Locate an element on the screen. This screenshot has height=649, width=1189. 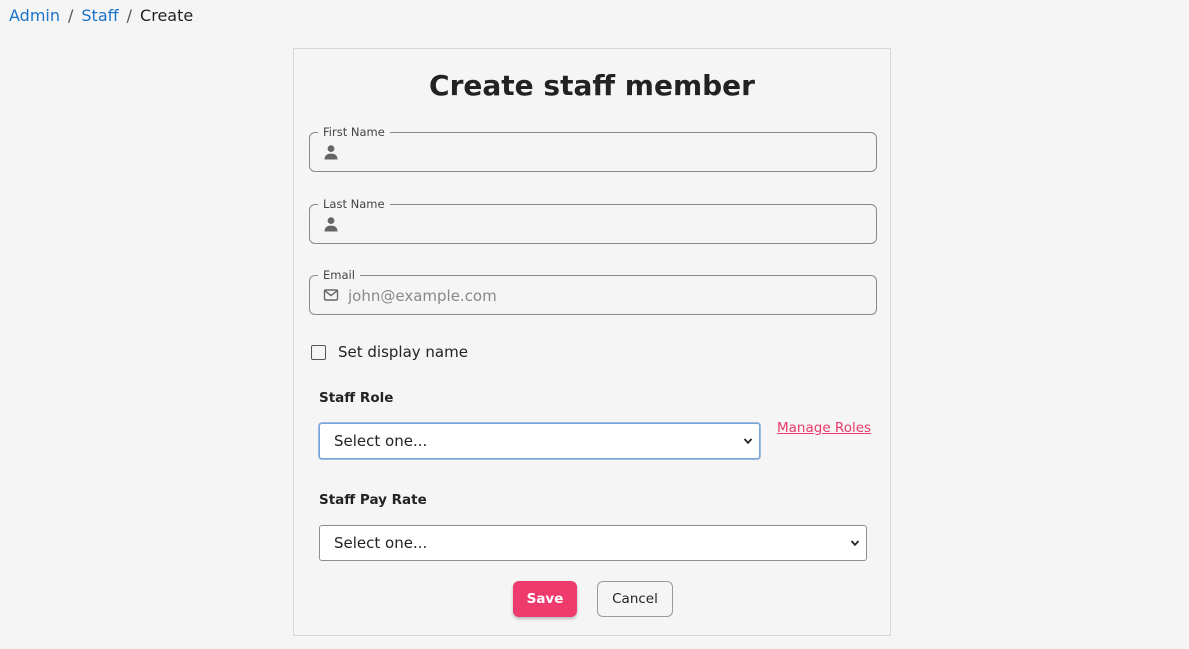
cancel-button: Cancel is located at coordinates (635, 599).